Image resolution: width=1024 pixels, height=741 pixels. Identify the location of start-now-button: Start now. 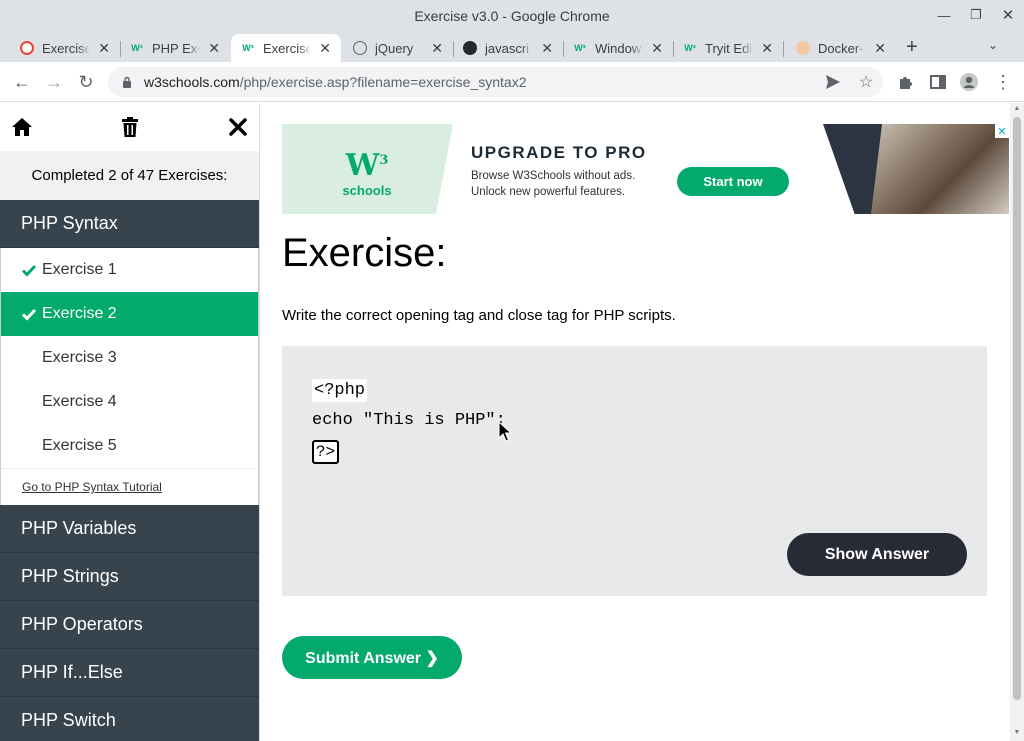
(733, 181).